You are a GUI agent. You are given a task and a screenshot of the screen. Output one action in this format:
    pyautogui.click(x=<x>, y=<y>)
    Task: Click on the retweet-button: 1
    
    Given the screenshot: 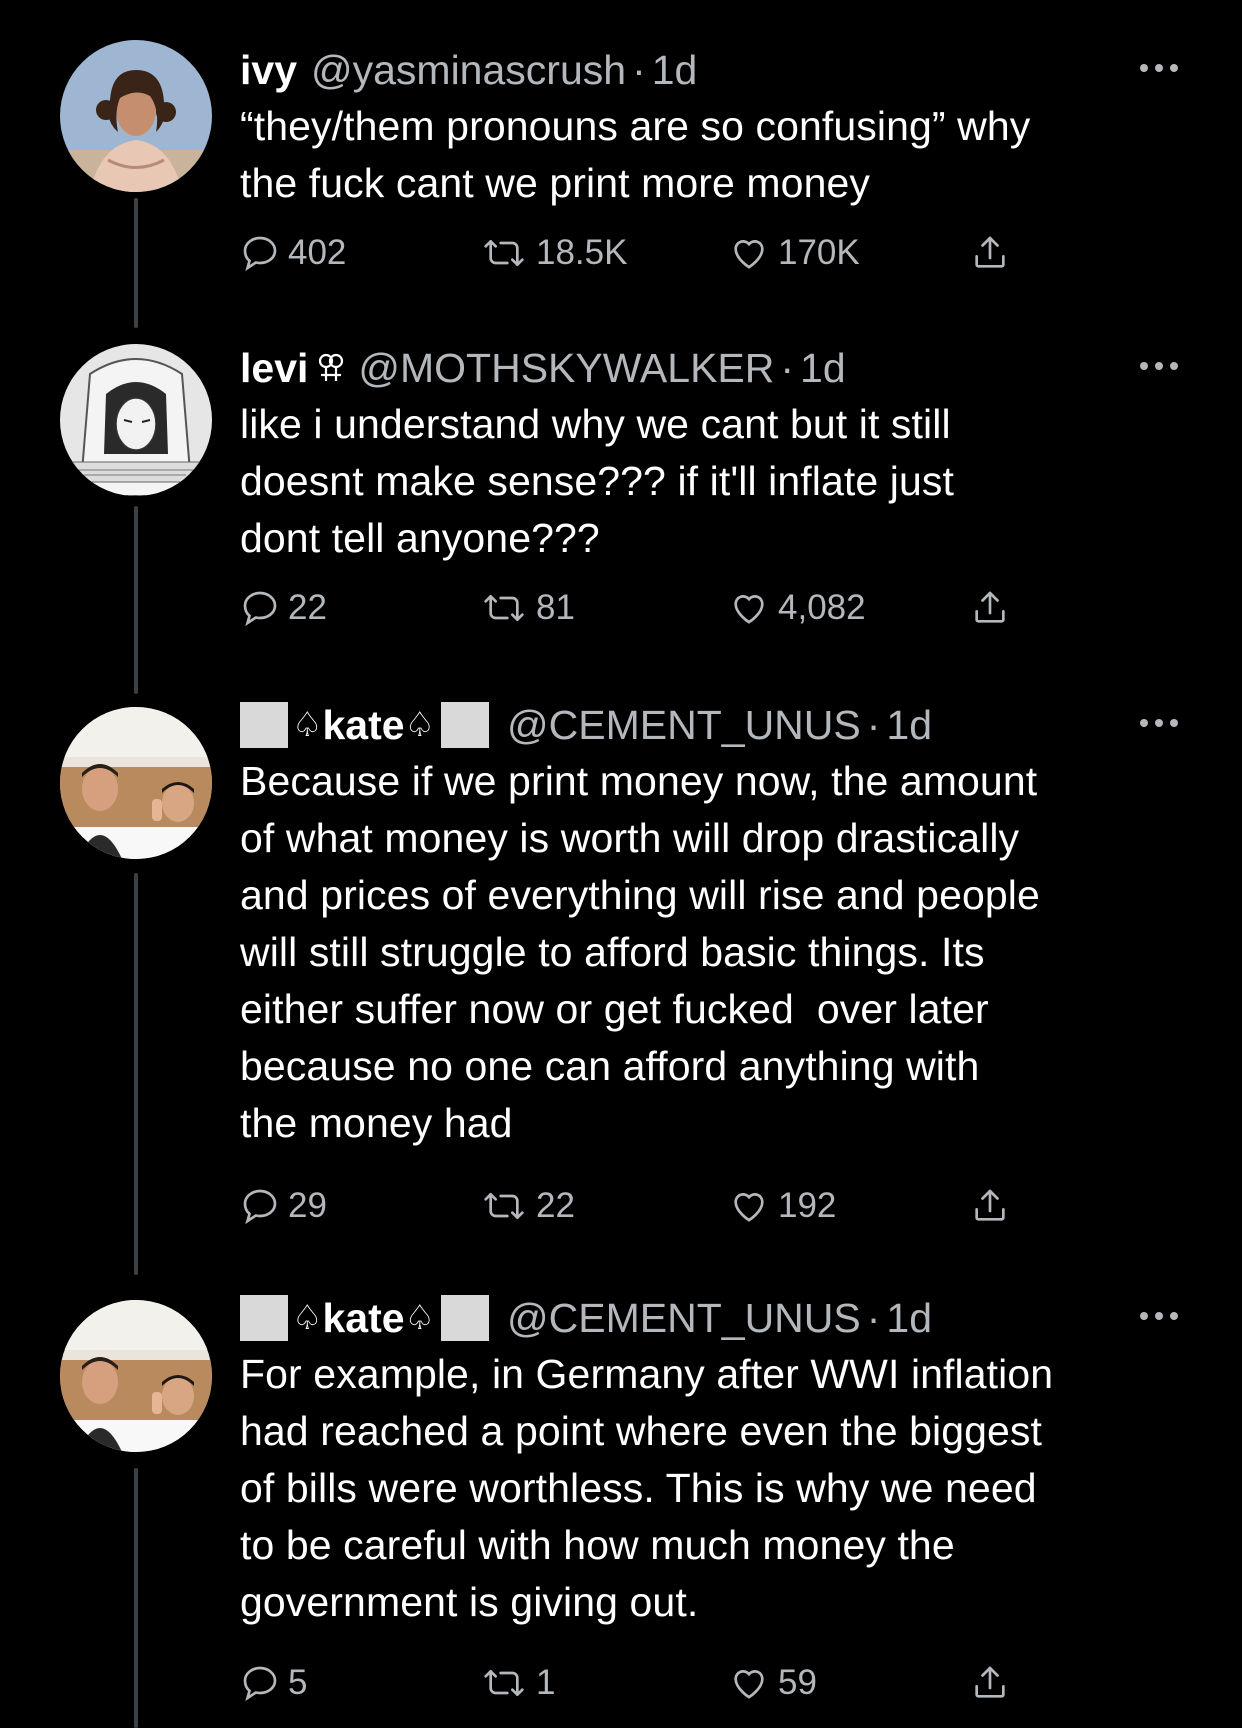 What is the action you would take?
    pyautogui.click(x=517, y=1683)
    